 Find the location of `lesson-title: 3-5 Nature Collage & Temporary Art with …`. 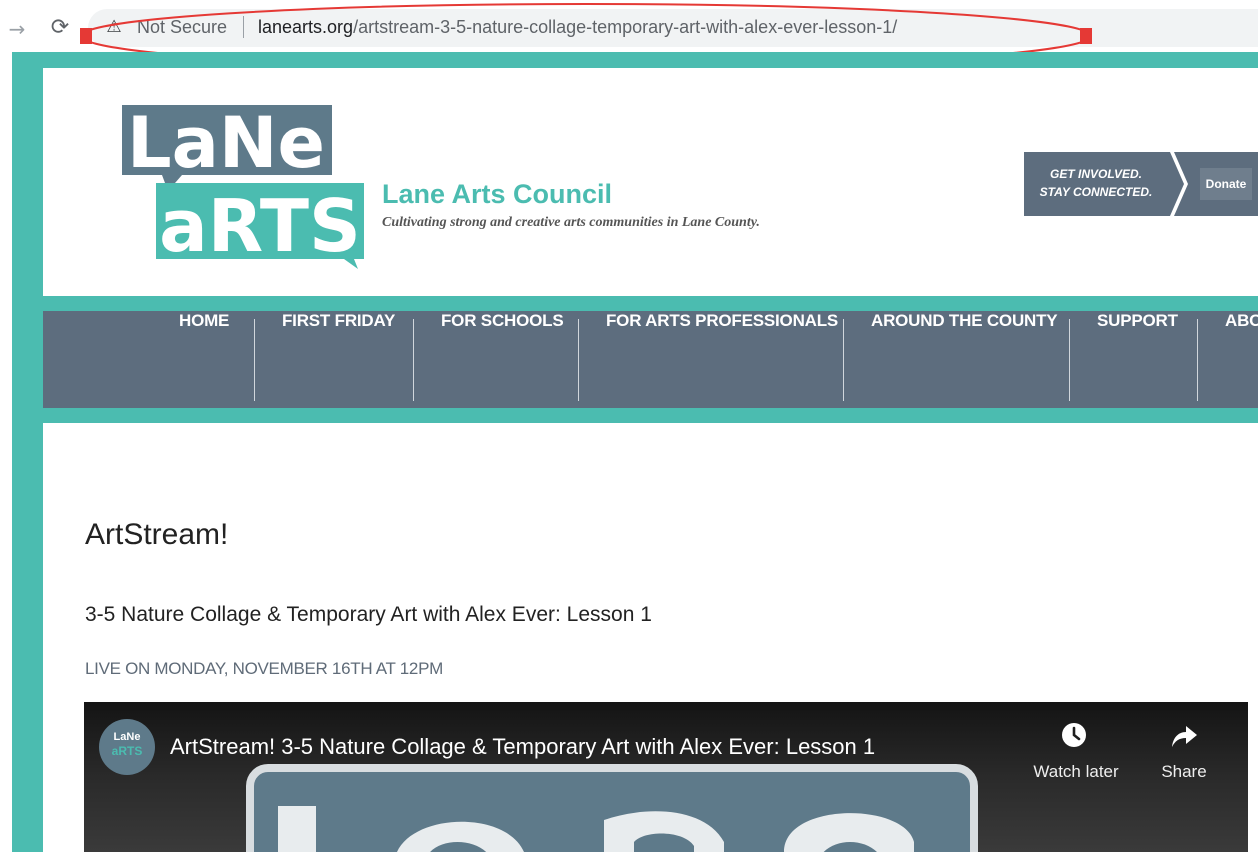

lesson-title: 3-5 Nature Collage & Temporary Art with … is located at coordinates (368, 614).